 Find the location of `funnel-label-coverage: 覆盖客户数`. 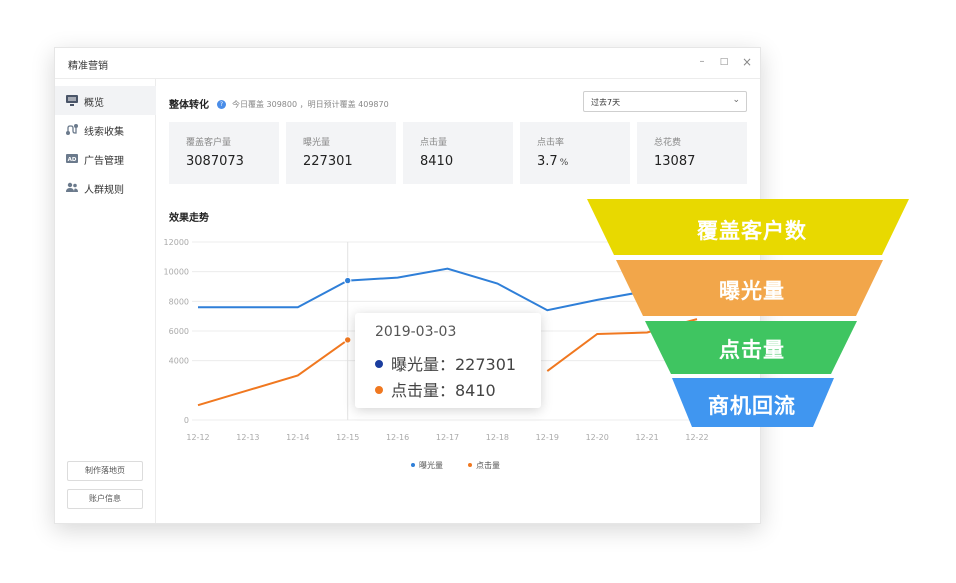

funnel-label-coverage: 覆盖客户数 is located at coordinates (752, 231).